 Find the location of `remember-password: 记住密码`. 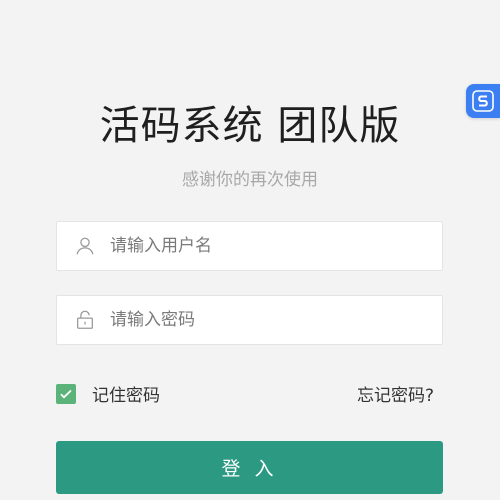

remember-password: 记住密码 is located at coordinates (108, 393).